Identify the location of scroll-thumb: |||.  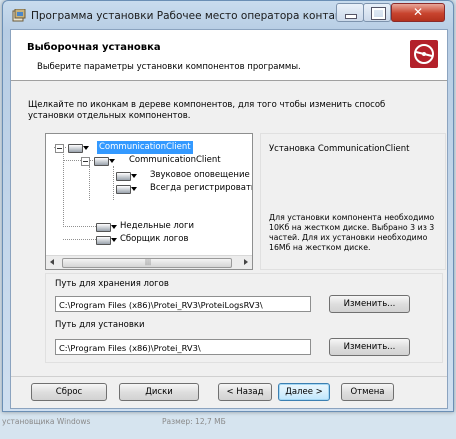
(147, 263).